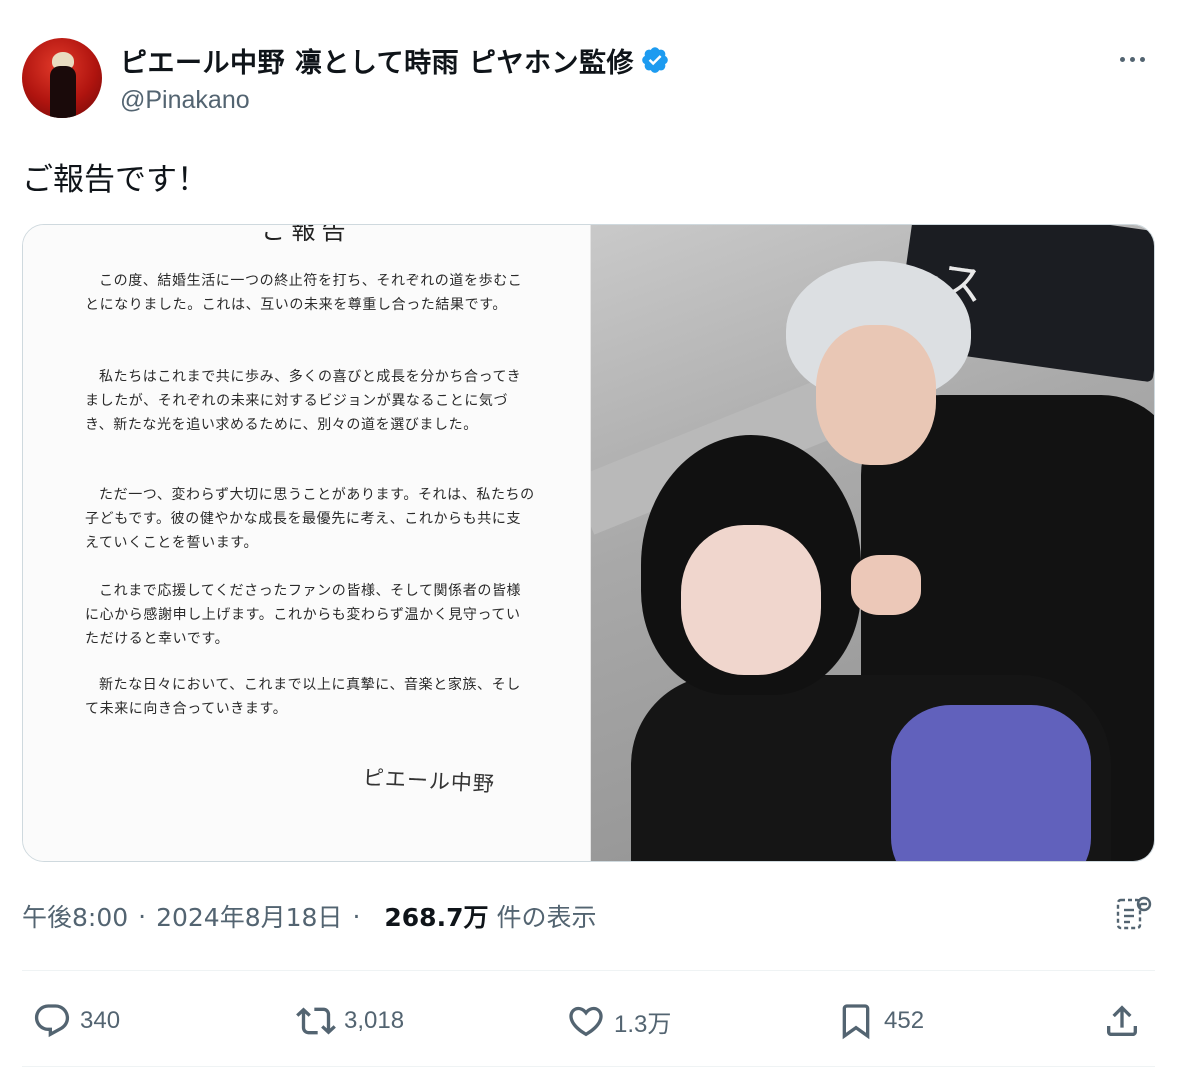 The width and height of the screenshot is (1184, 1073). What do you see at coordinates (546, 917) in the screenshot?
I see `view-label: 件の表示` at bounding box center [546, 917].